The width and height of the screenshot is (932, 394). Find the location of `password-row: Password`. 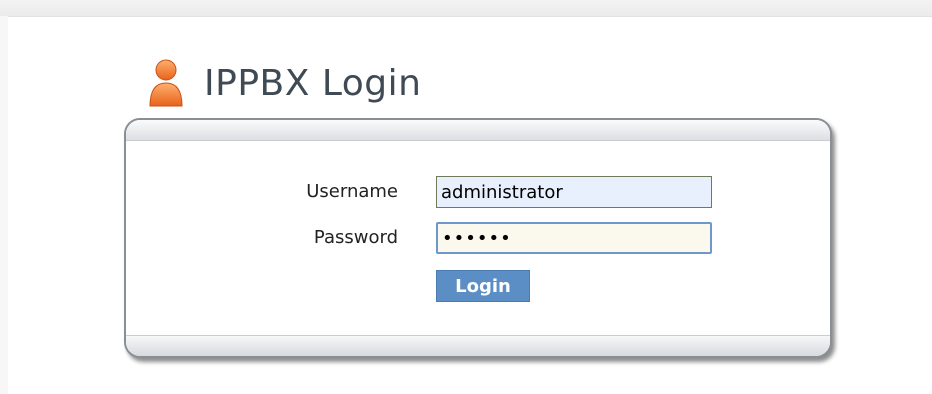

password-row: Password is located at coordinates (478, 238).